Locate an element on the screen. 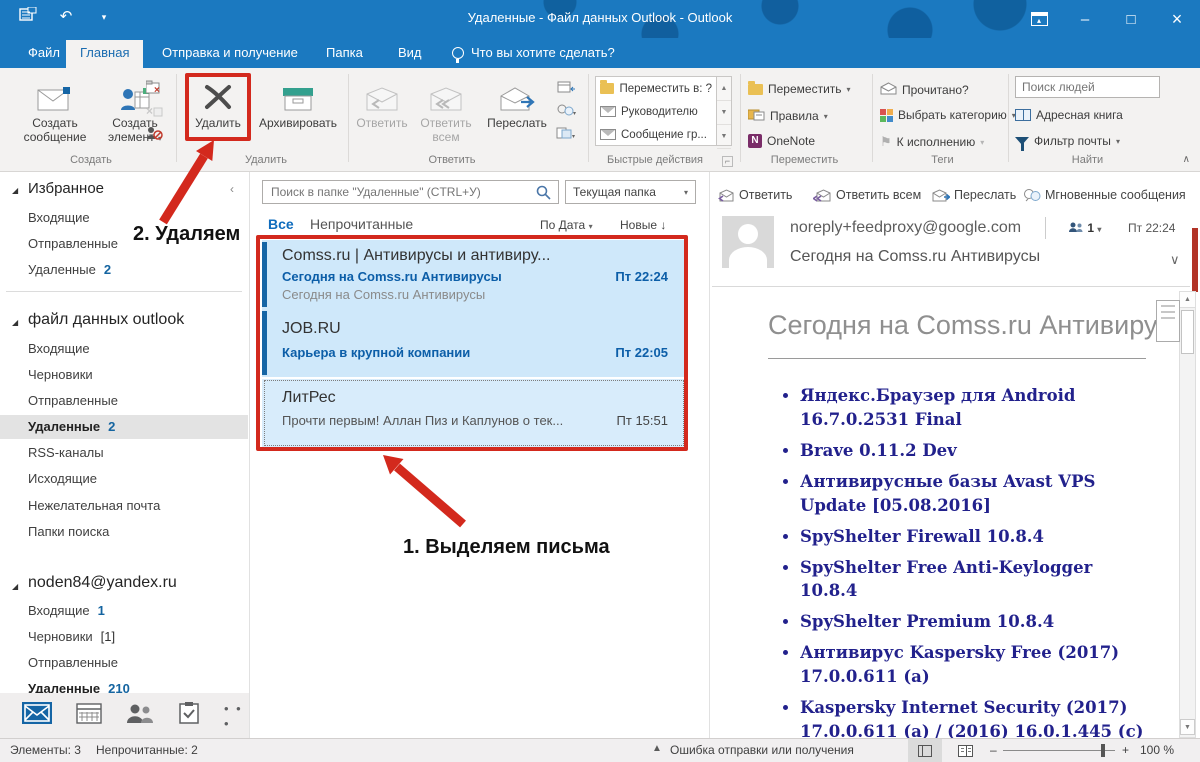 The image size is (1200, 762). mail-nav-icon is located at coordinates (37, 715).